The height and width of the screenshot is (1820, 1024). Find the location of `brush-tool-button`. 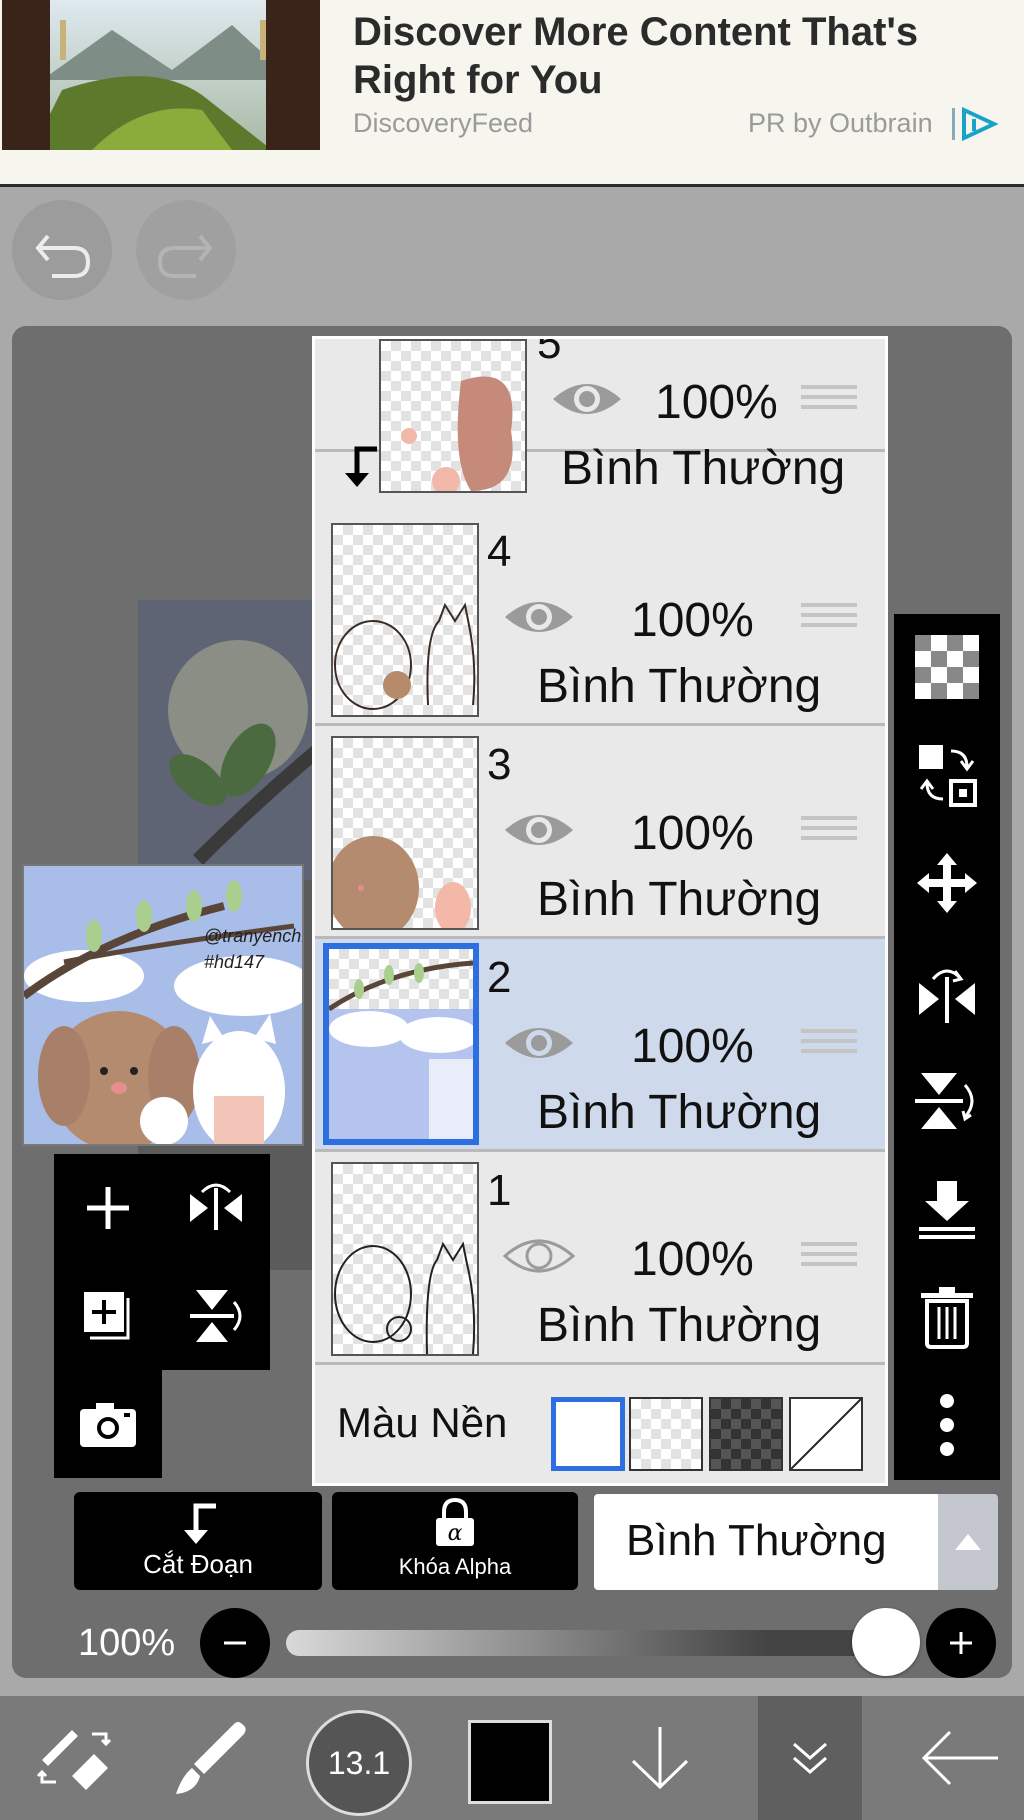

brush-tool-button is located at coordinates (210, 1758).